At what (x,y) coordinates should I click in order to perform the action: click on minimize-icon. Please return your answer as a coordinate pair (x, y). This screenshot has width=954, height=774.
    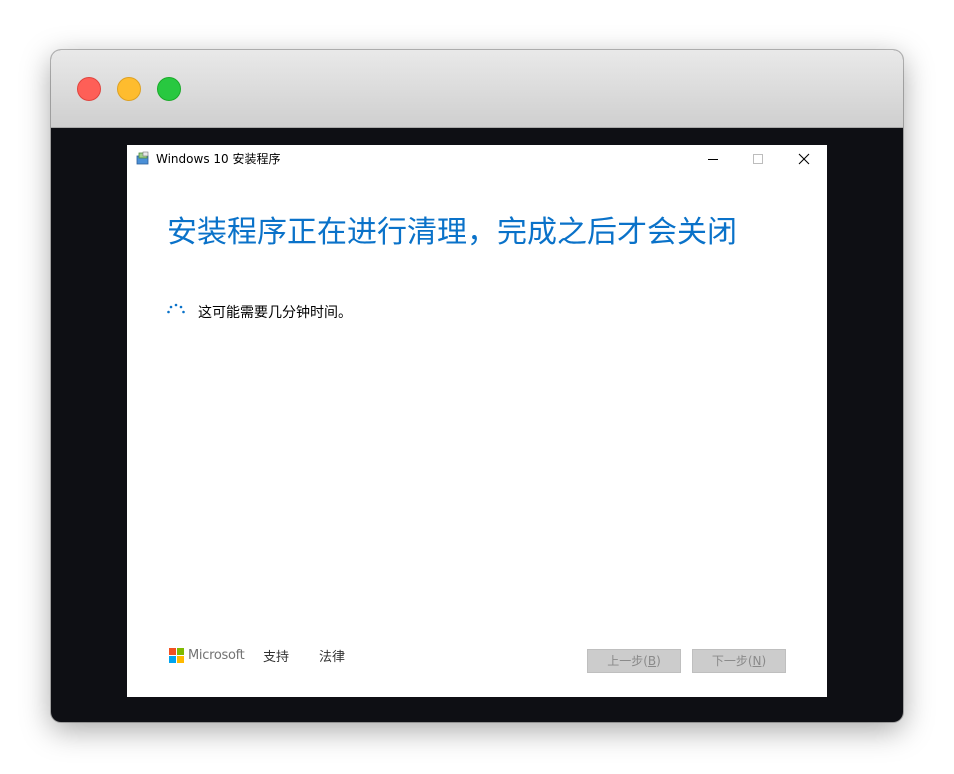
    Looking at the image, I should click on (713, 159).